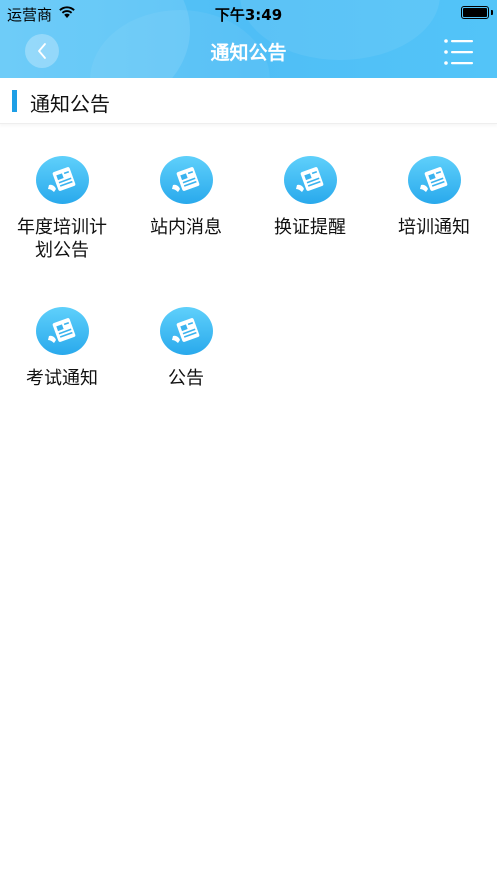  I want to click on tile-label: 站内消息, so click(186, 227).